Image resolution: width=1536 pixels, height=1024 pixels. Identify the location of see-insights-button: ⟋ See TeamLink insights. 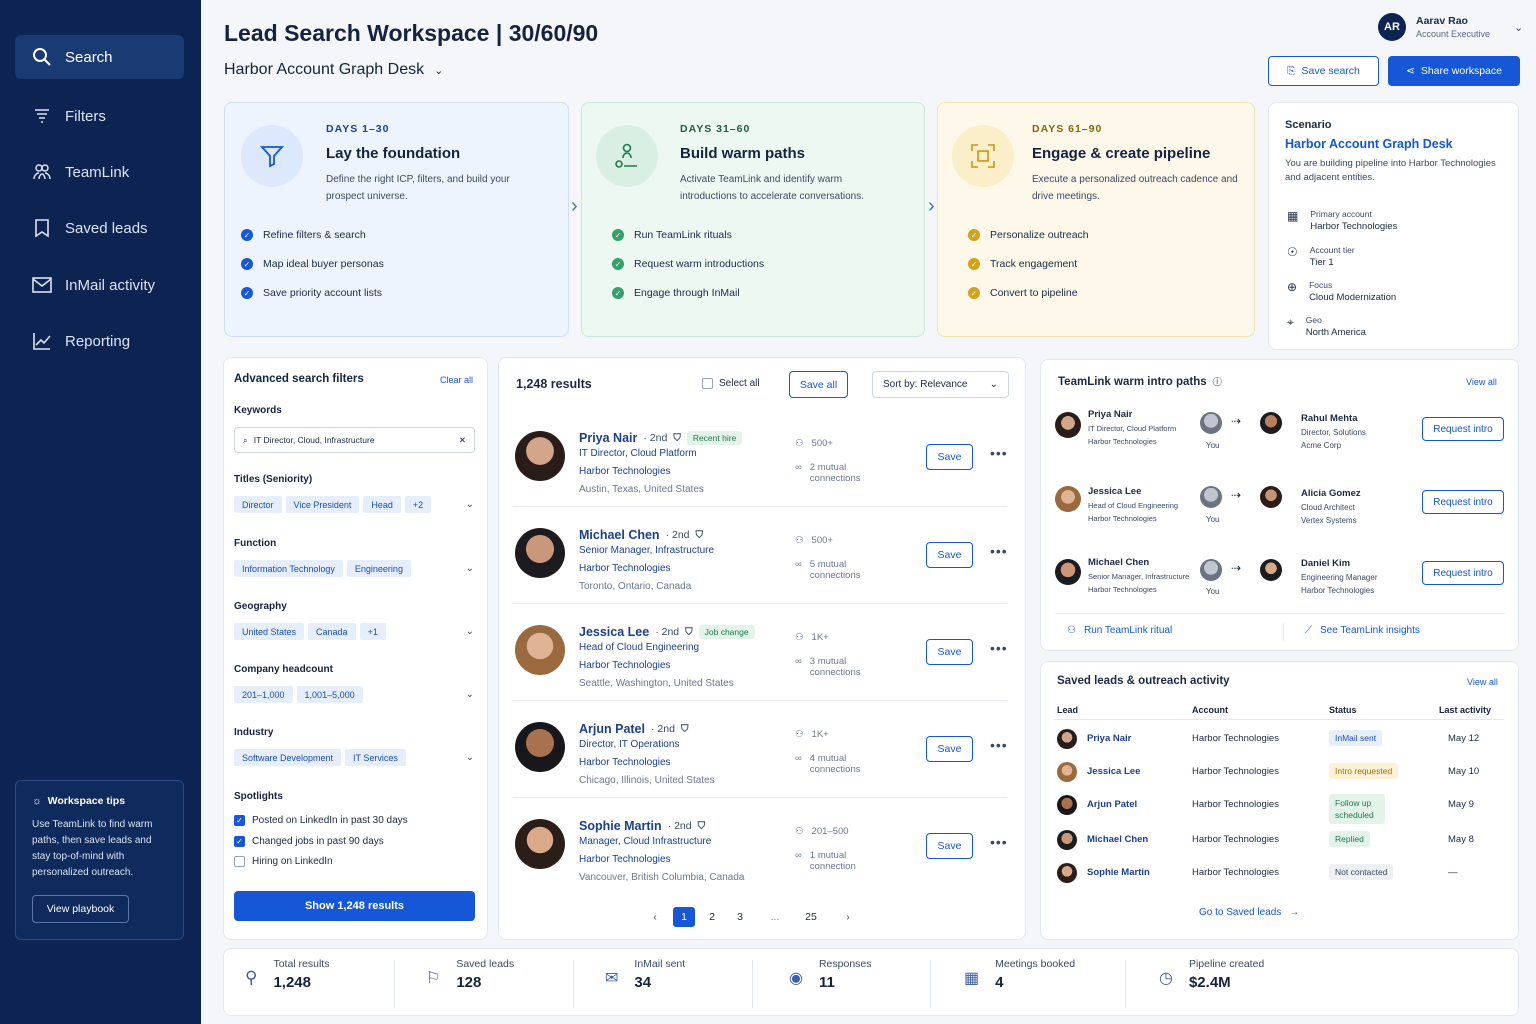
(1362, 630).